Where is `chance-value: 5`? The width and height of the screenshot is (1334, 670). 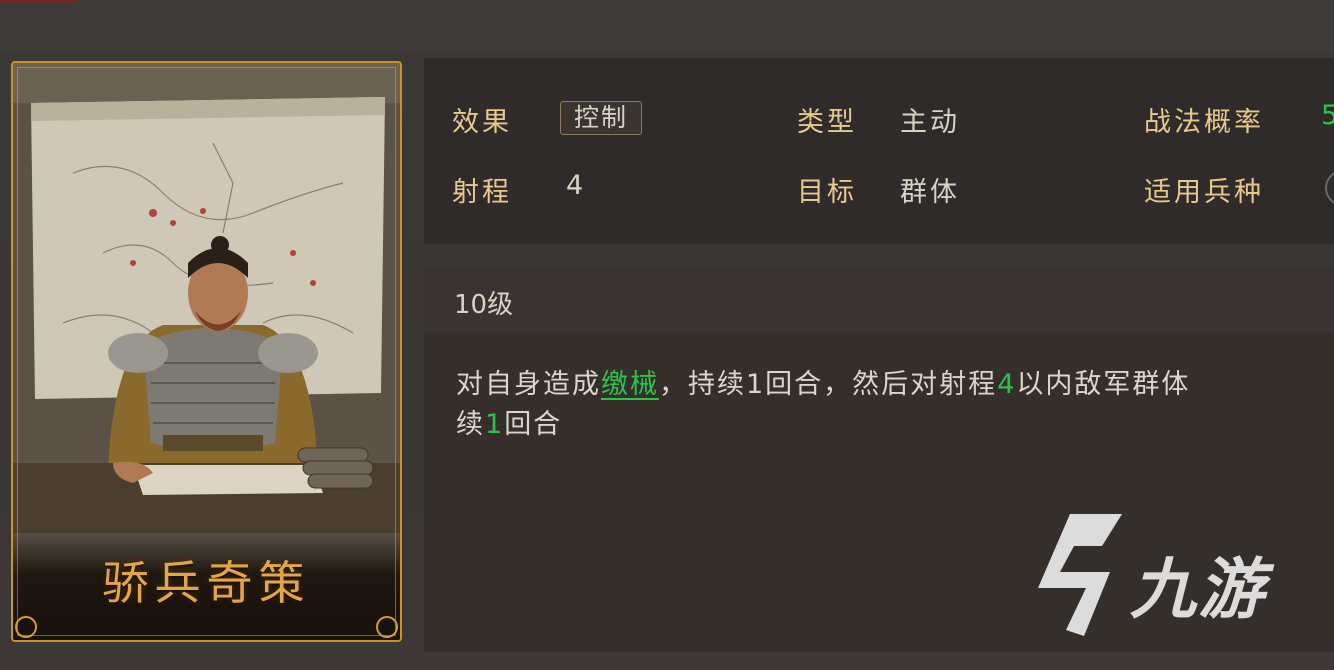 chance-value: 5 is located at coordinates (1327, 115).